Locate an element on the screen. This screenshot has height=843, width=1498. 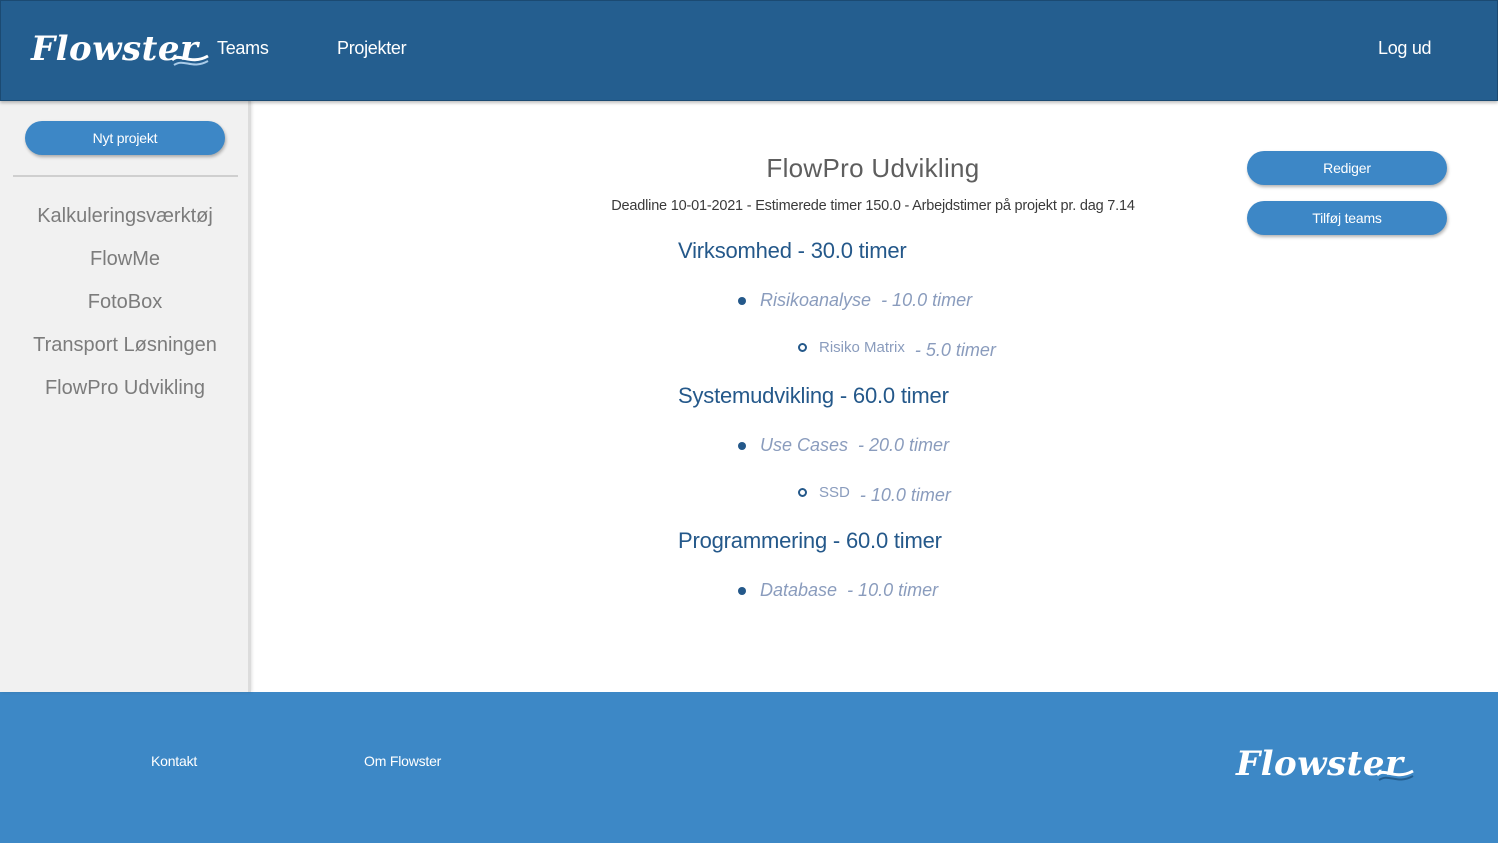
subtask-item: SSD - 10.0 timer is located at coordinates (874, 492).